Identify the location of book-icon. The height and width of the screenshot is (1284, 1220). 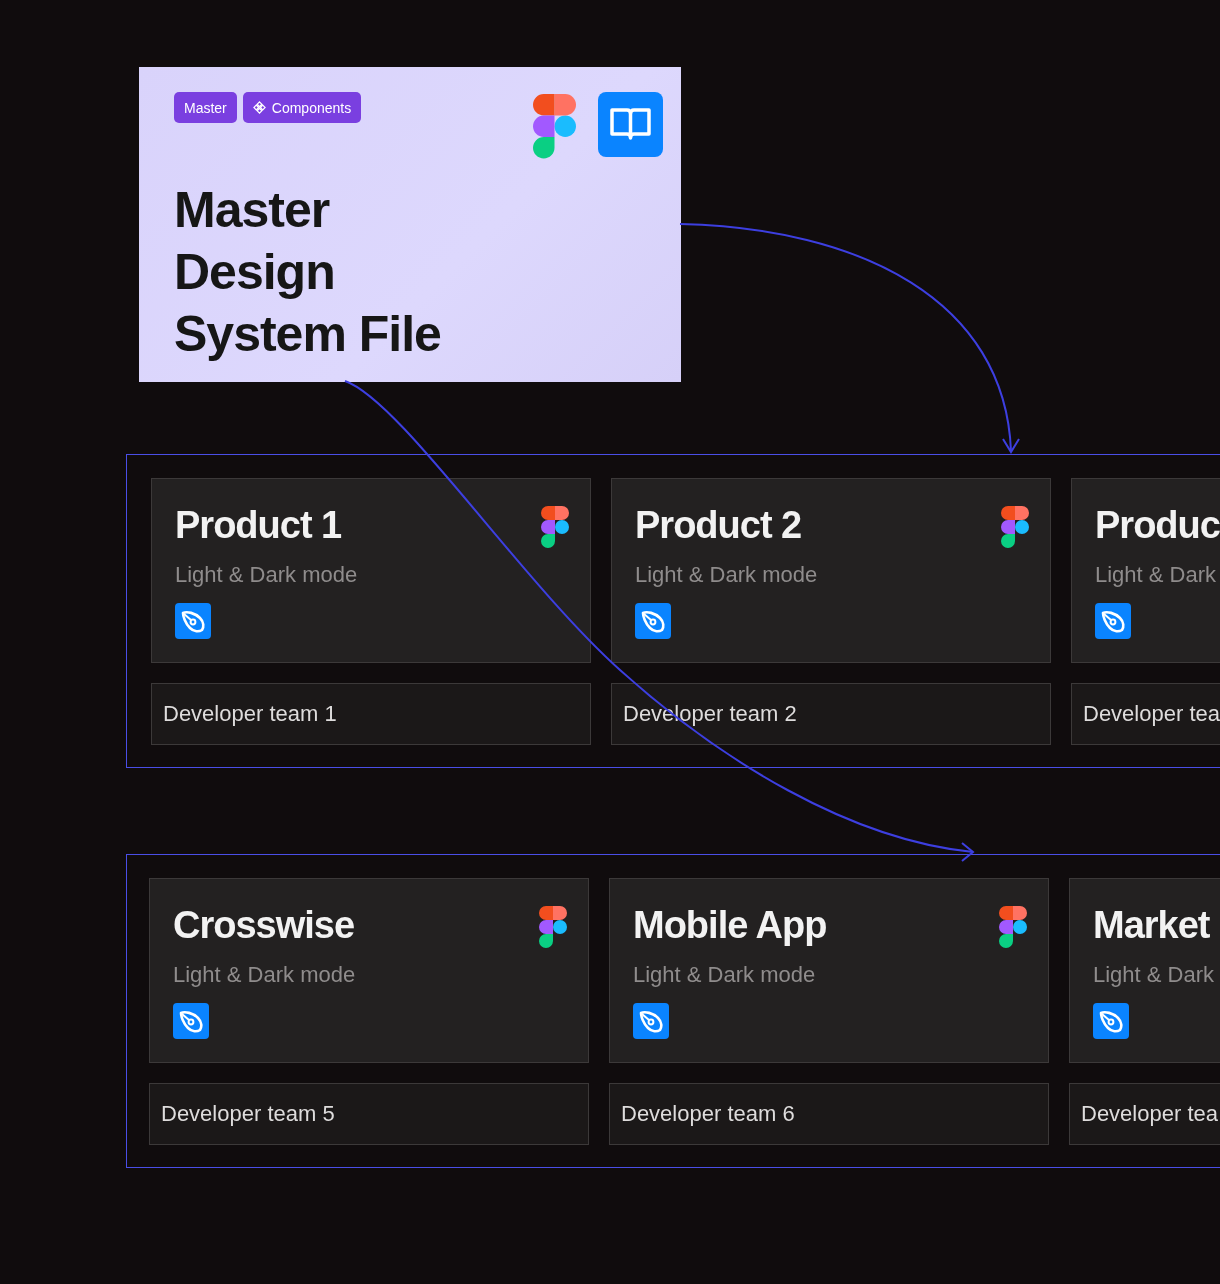
(630, 124).